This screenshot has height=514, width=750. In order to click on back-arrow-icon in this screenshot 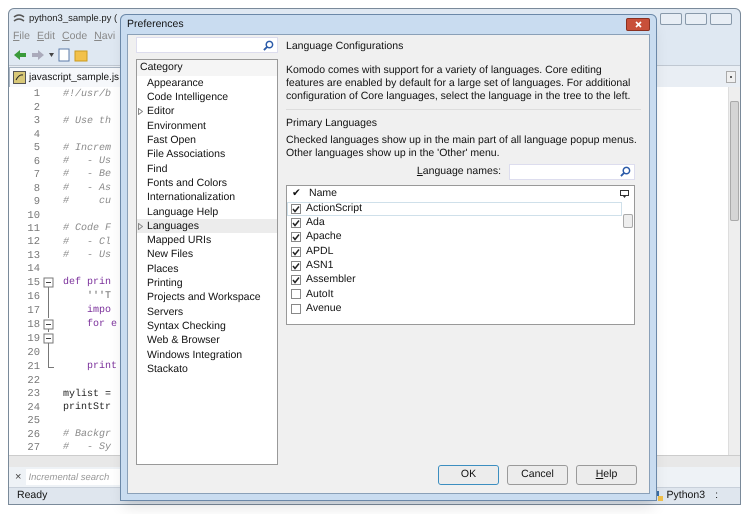, I will do `click(20, 55)`.